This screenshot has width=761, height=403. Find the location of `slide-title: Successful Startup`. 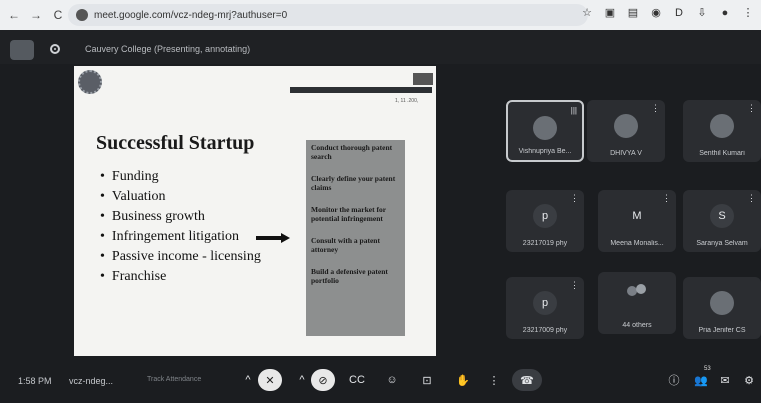

slide-title: Successful Startup is located at coordinates (175, 143).